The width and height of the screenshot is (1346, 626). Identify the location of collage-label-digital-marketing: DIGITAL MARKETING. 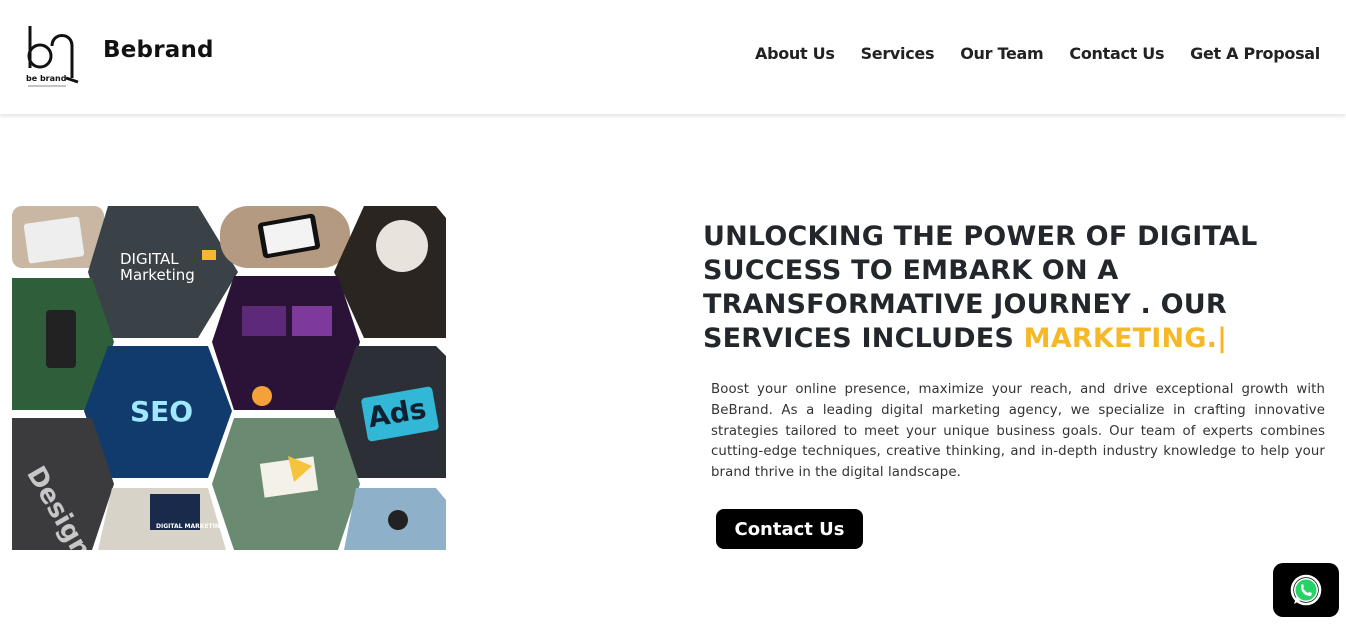
(190, 526).